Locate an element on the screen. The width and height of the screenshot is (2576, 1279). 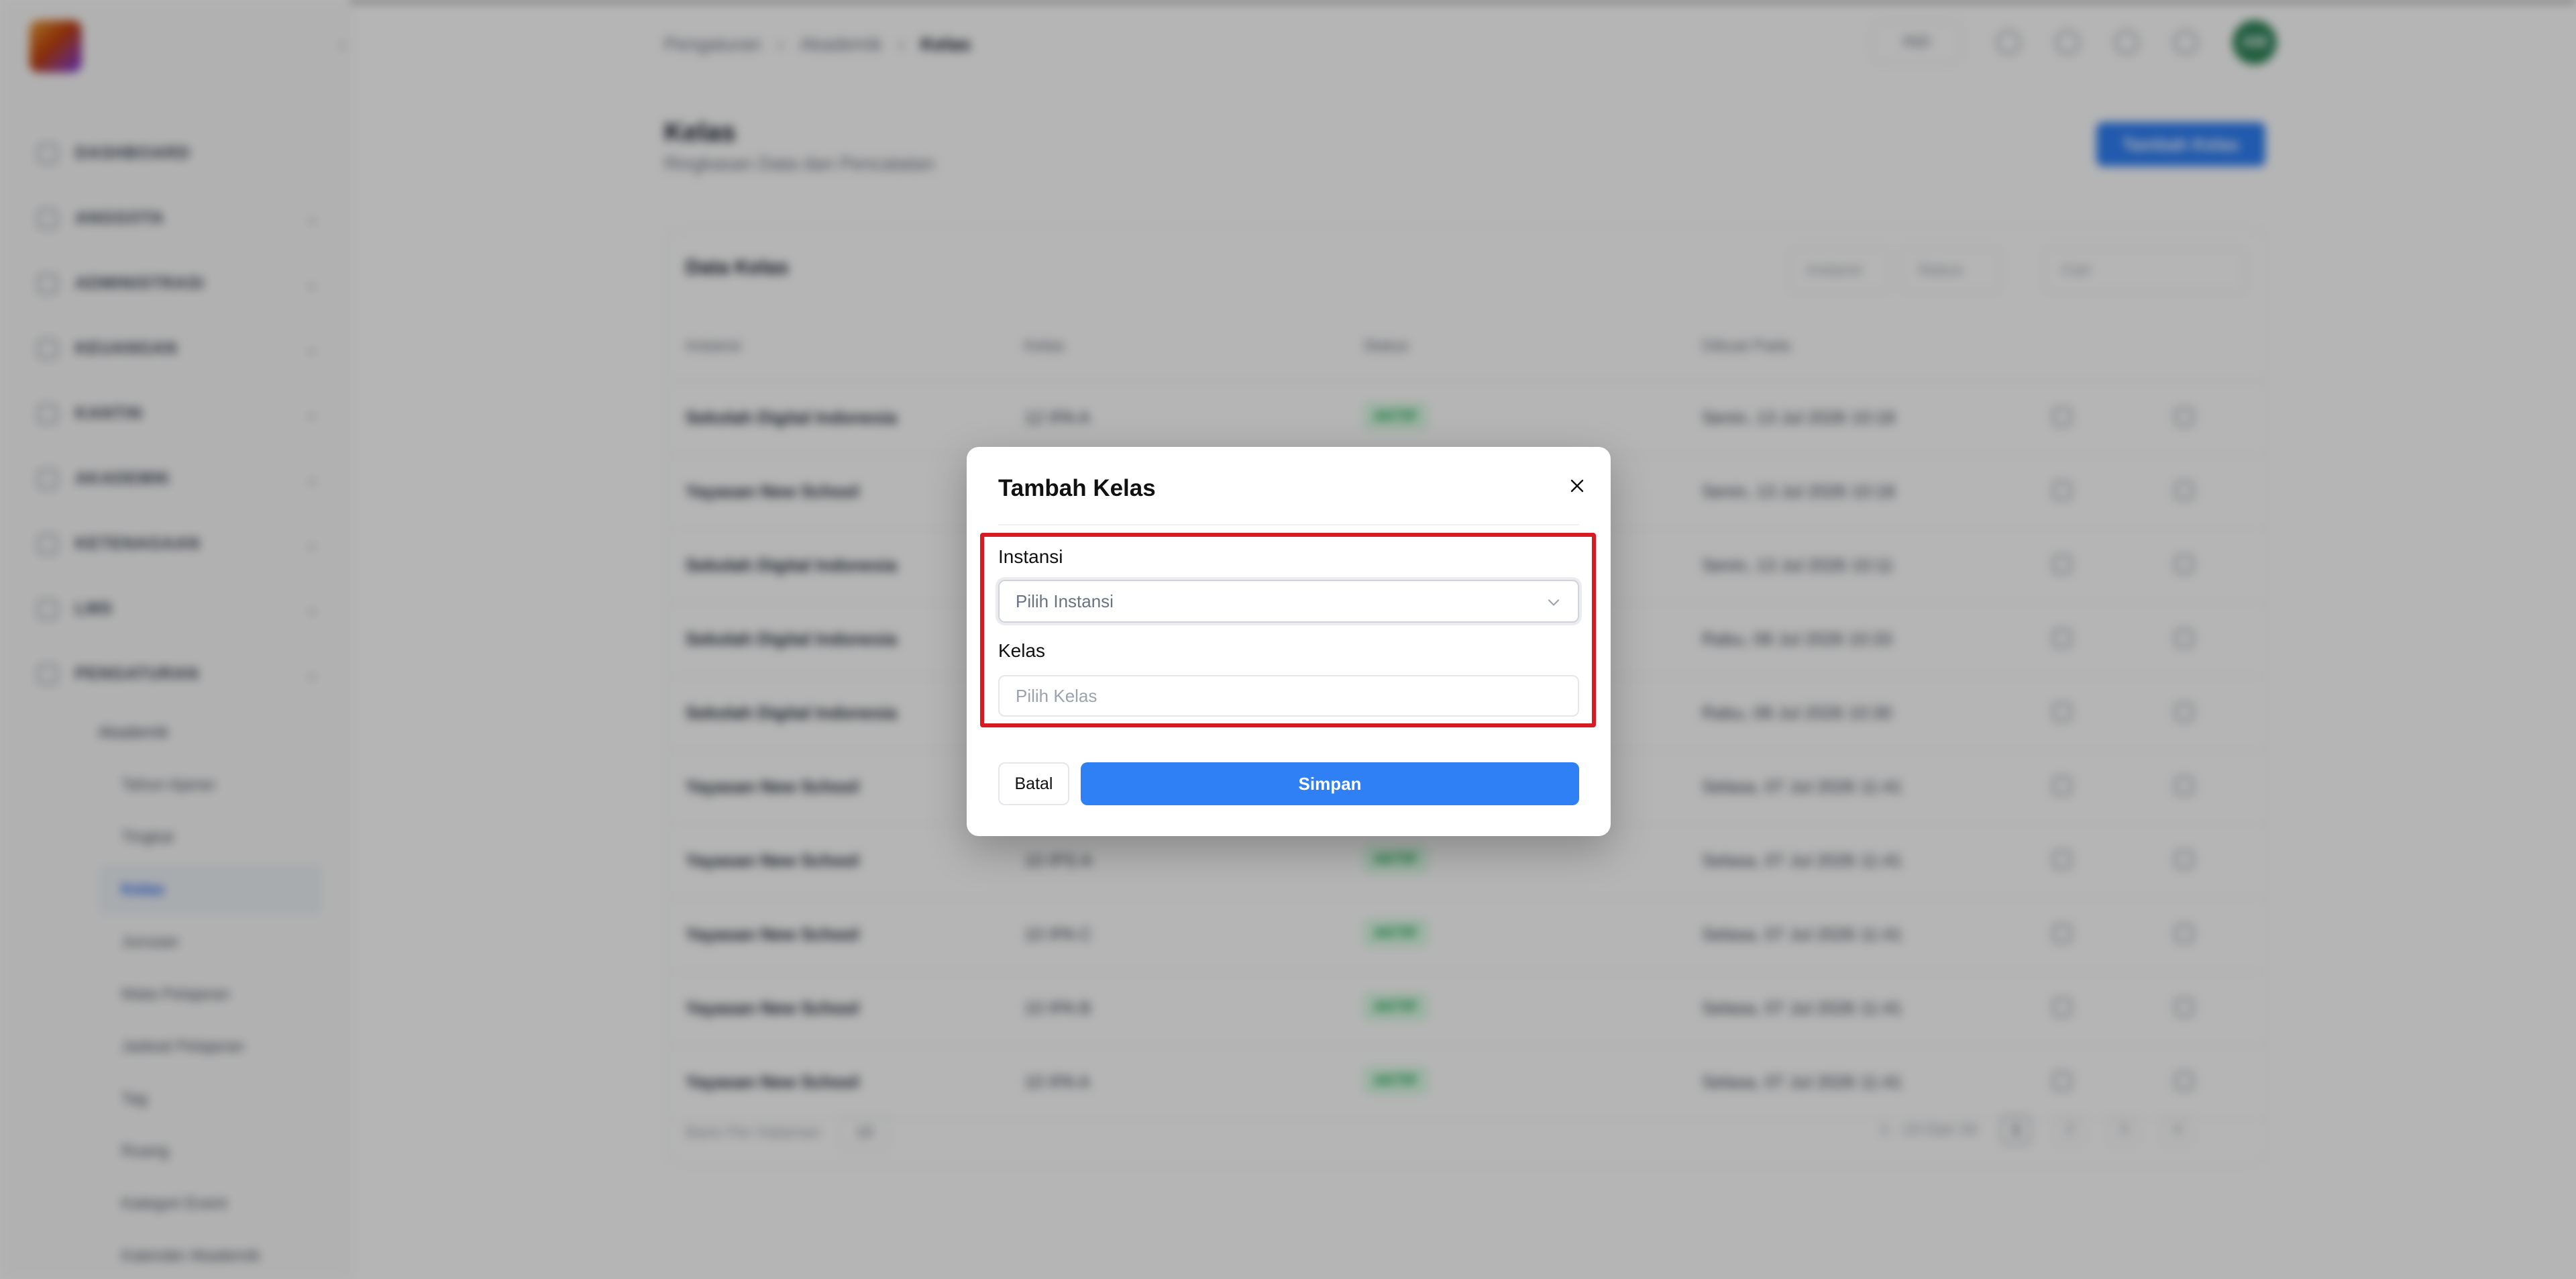
close-button is located at coordinates (1577, 486).